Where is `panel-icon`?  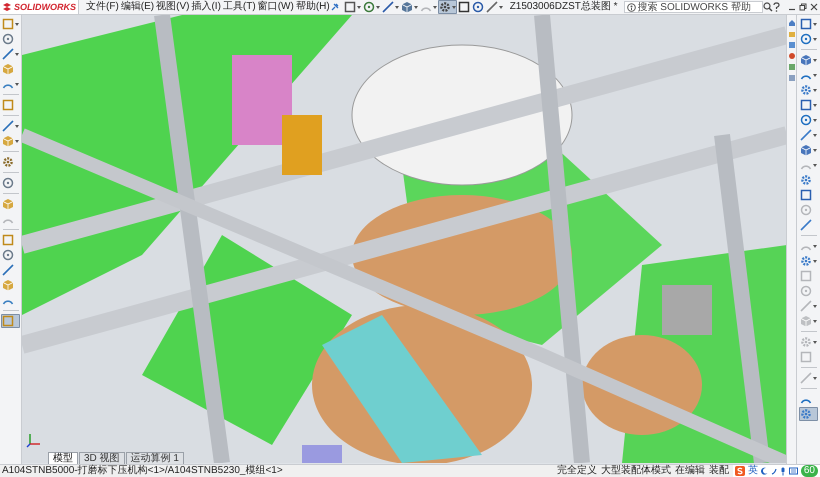 panel-icon is located at coordinates (792, 78).